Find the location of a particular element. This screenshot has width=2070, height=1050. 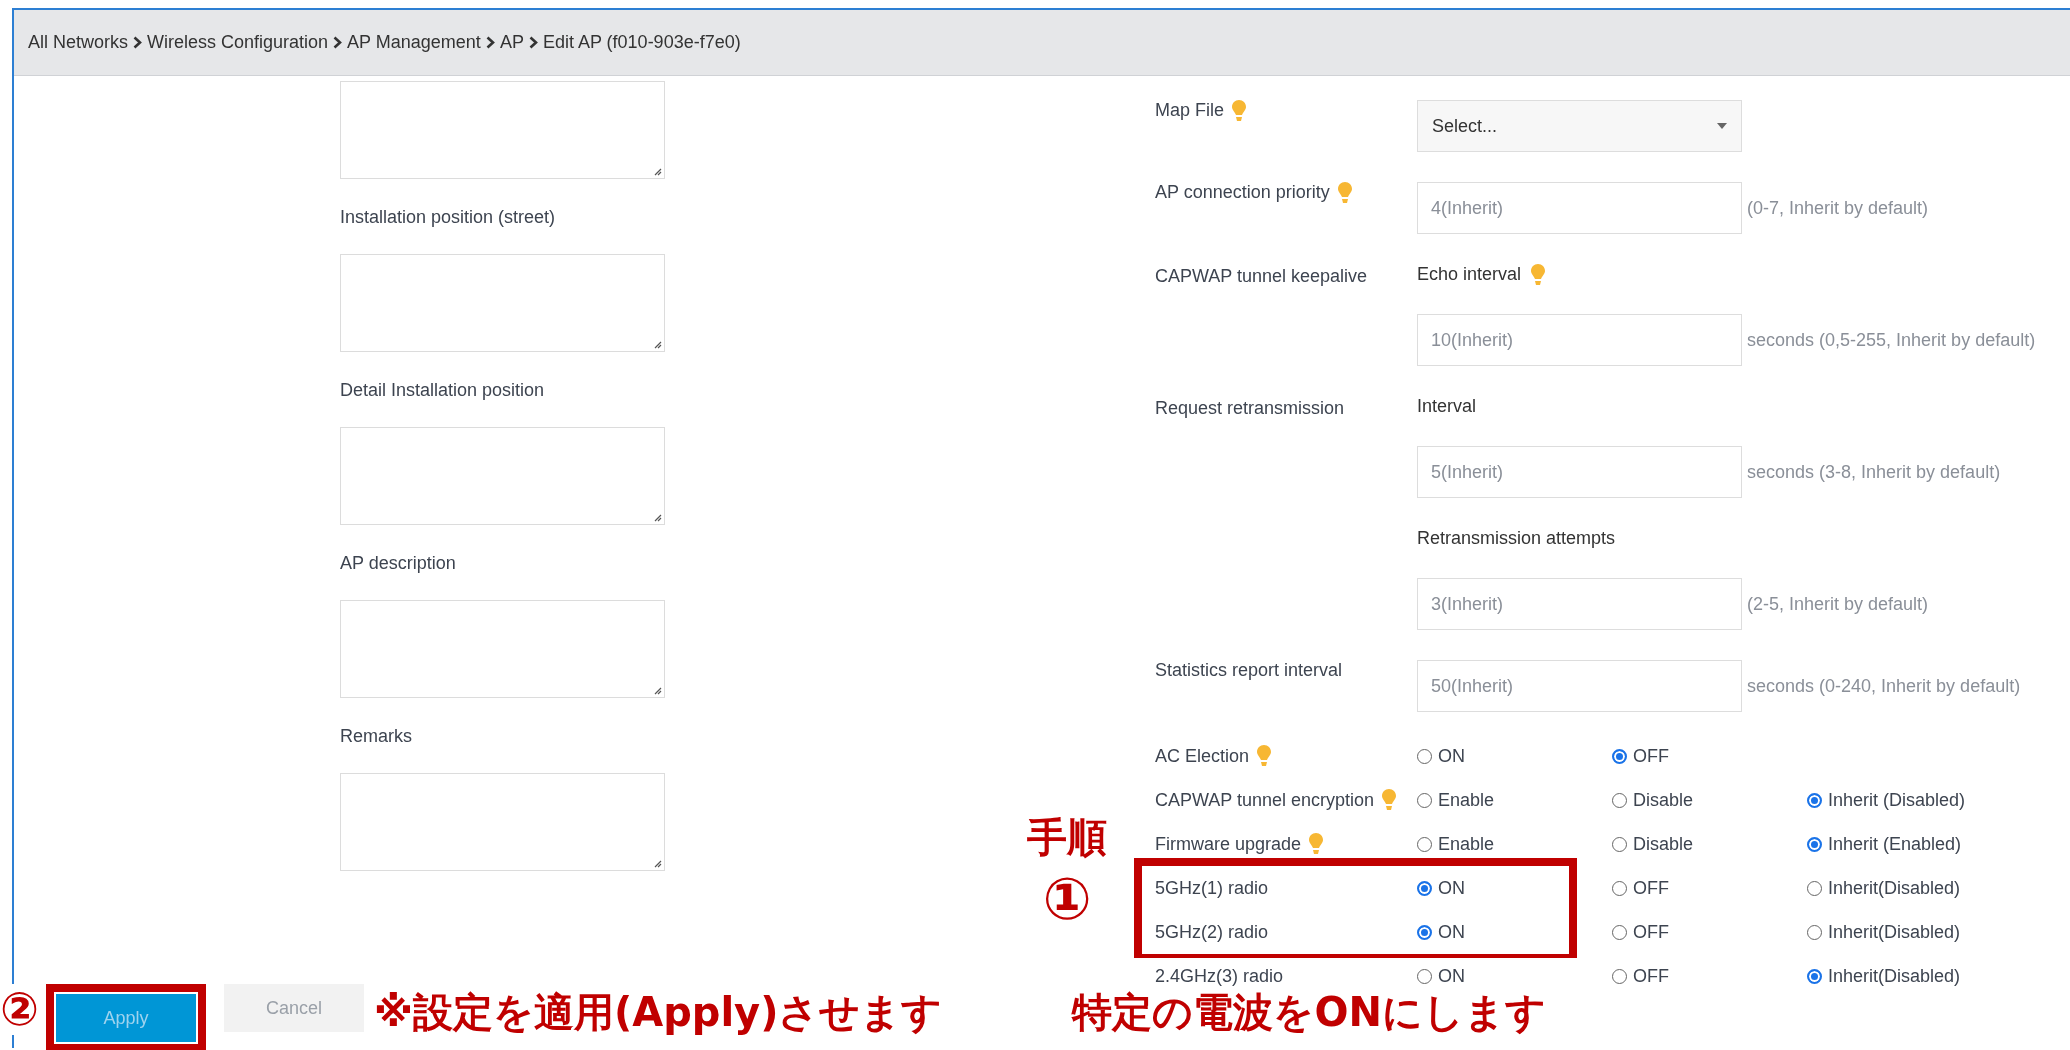

hint-text: (0-7, Inherit by default) is located at coordinates (1837, 208).